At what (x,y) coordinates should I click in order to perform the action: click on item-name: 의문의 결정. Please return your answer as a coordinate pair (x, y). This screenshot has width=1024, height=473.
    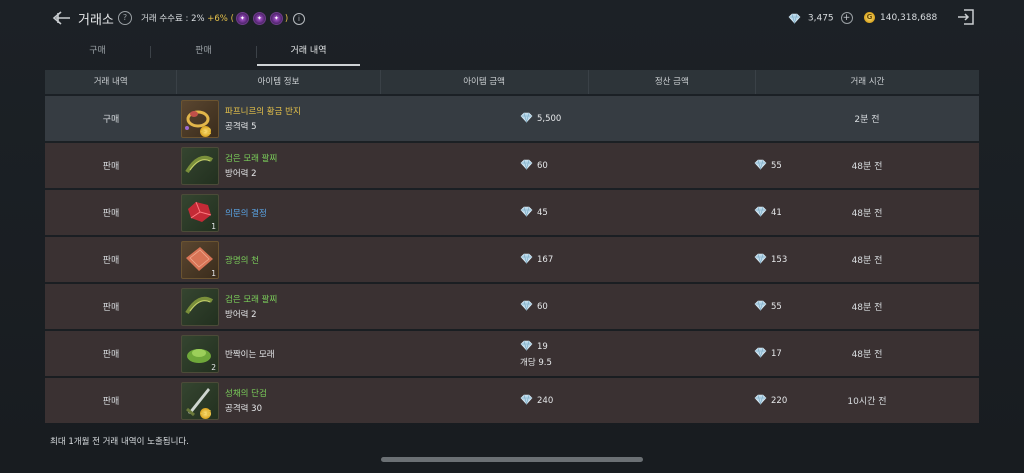
    Looking at the image, I should click on (246, 213).